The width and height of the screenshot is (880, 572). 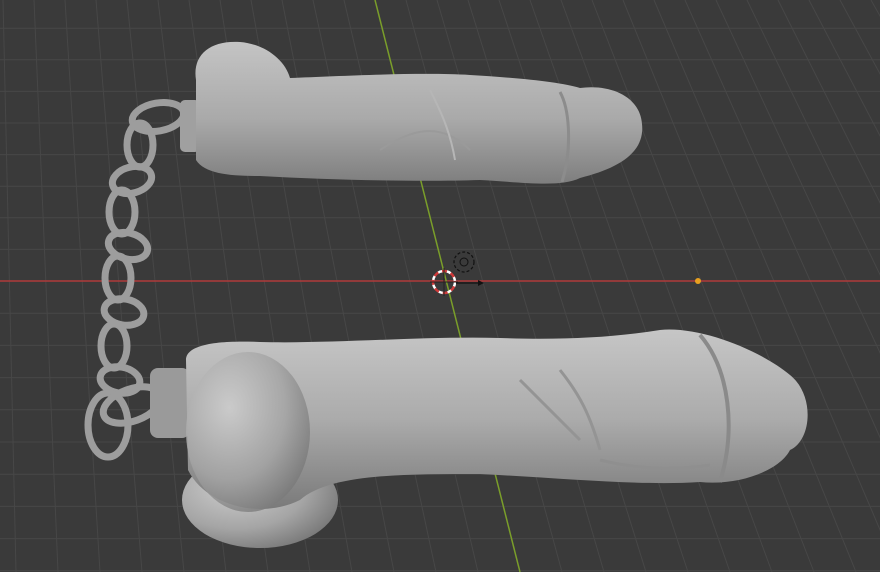 I want to click on 3d-cursor-icon, so click(x=444, y=282).